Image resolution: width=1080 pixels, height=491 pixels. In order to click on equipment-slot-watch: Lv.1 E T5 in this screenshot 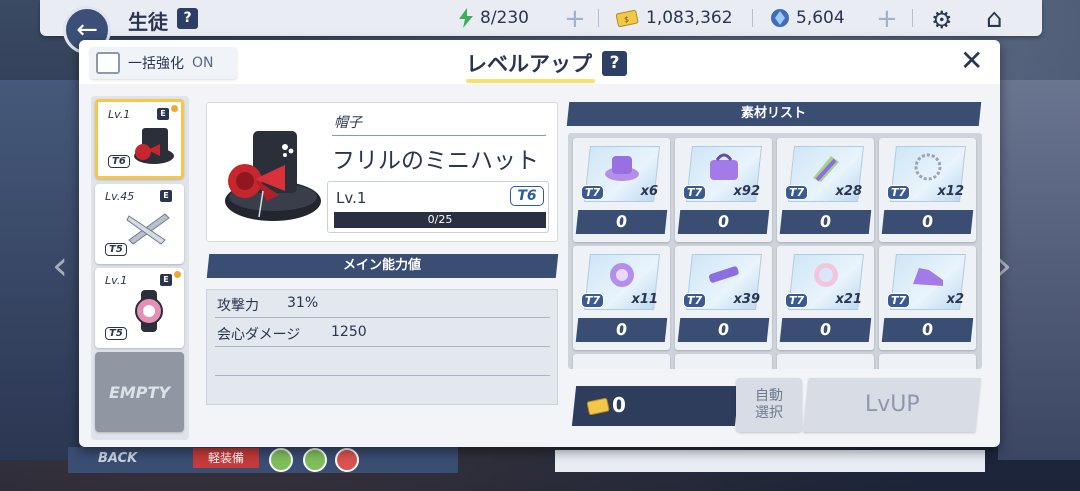, I will do `click(139, 308)`.